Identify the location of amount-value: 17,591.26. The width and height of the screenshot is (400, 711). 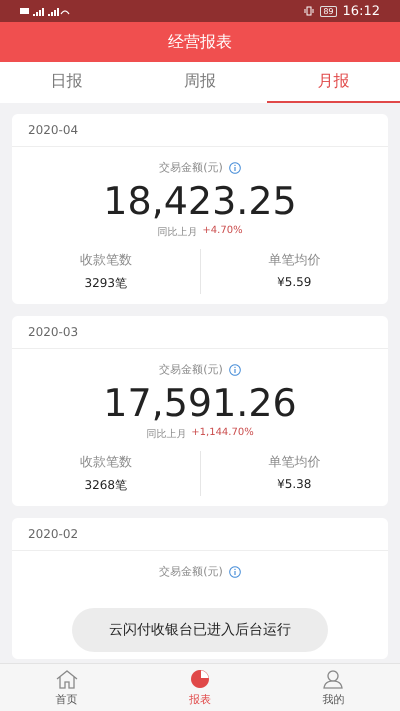
(200, 403).